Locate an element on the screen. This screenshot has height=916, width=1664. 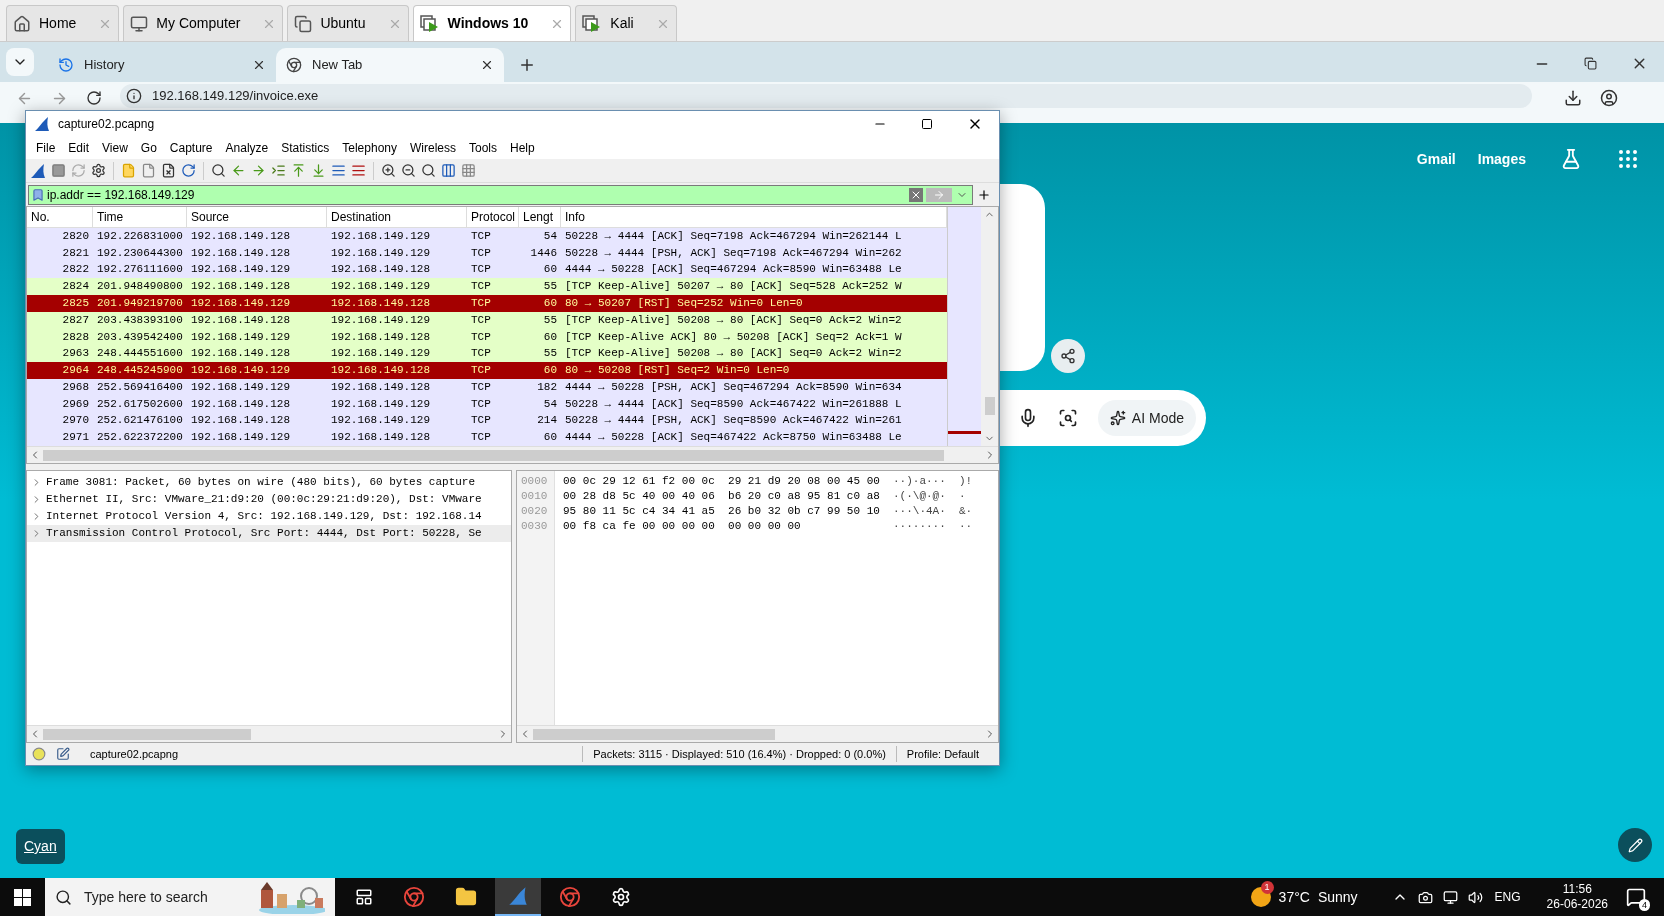
edit-button is located at coordinates (1635, 845).